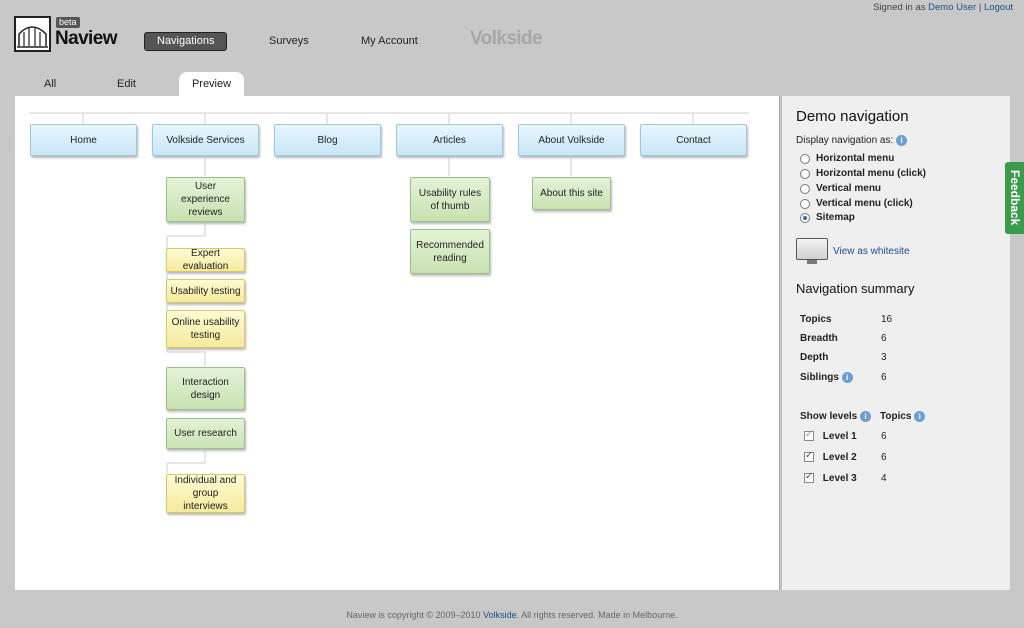  What do you see at coordinates (835, 217) in the screenshot?
I see `option-label: Sitemap` at bounding box center [835, 217].